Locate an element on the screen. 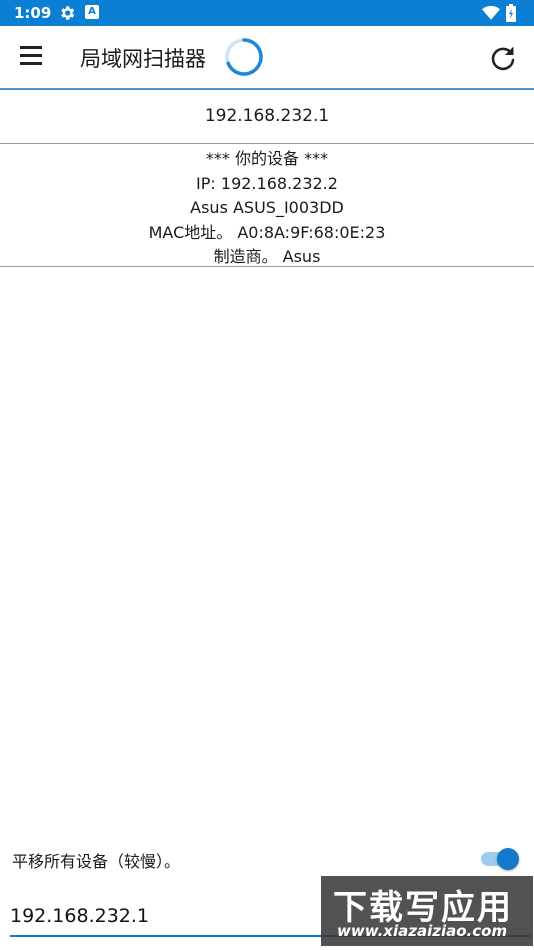  watermark-url: www.xiazaiziao.com is located at coordinates (422, 931).